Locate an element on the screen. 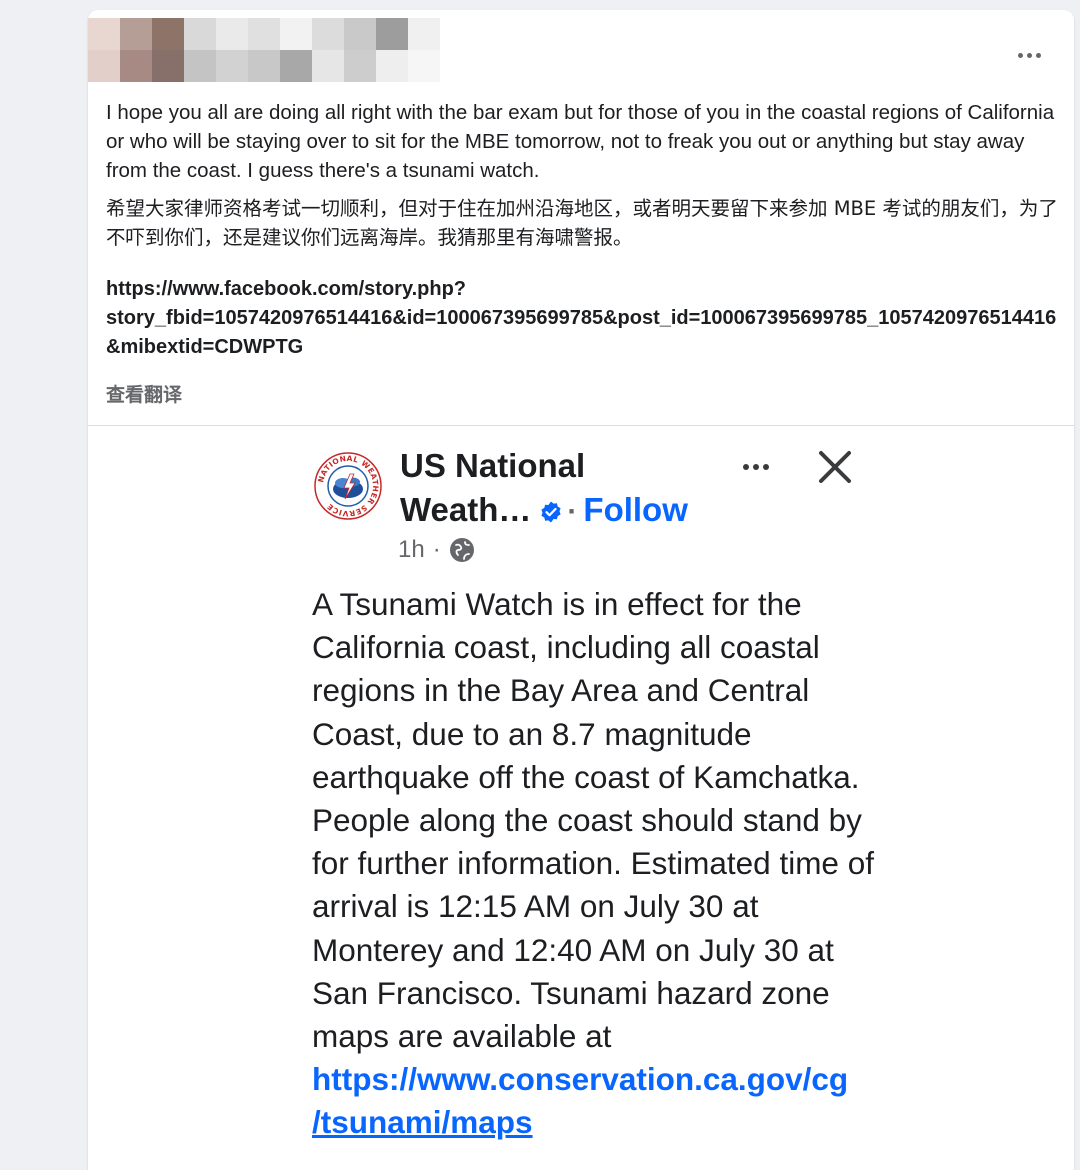 The height and width of the screenshot is (1170, 1080). page-name-line-1: US National is located at coordinates (565, 466).